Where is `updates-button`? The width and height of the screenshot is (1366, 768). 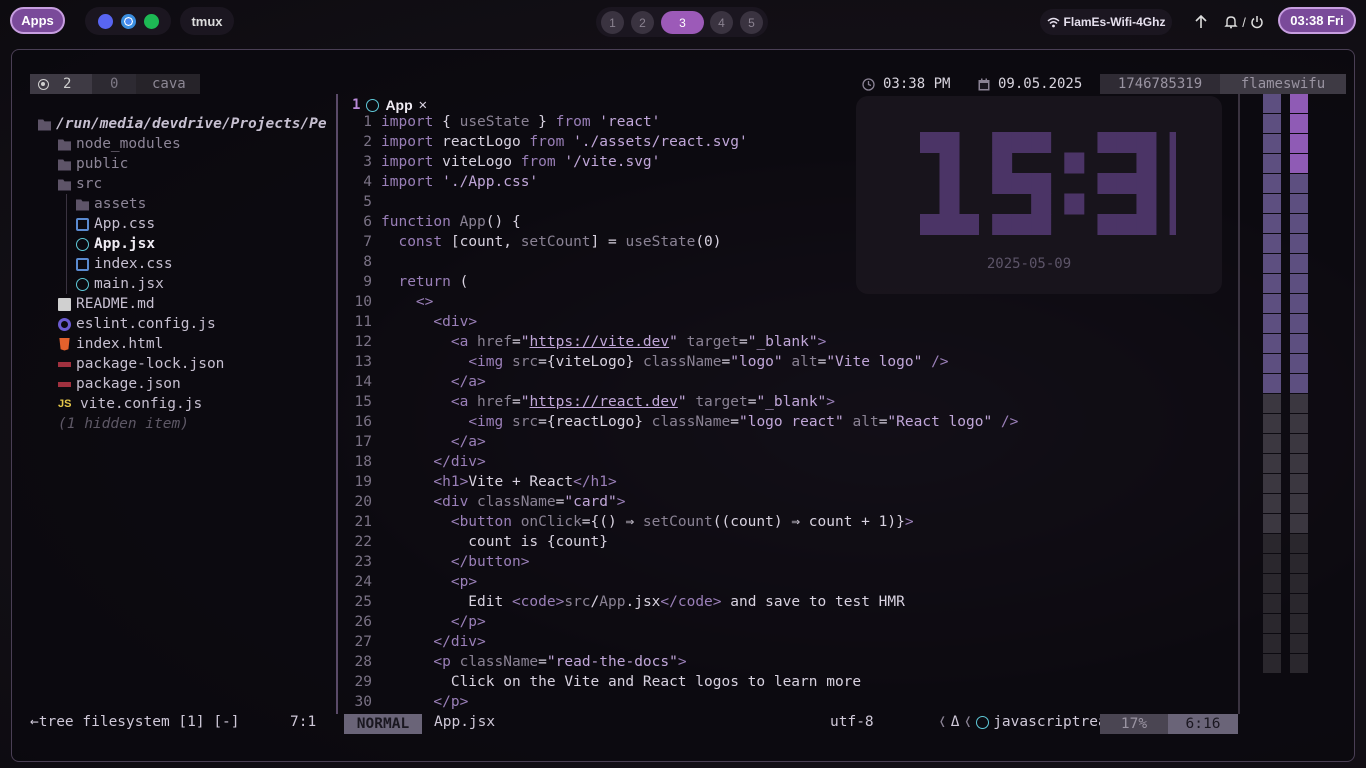
updates-button is located at coordinates (1201, 22).